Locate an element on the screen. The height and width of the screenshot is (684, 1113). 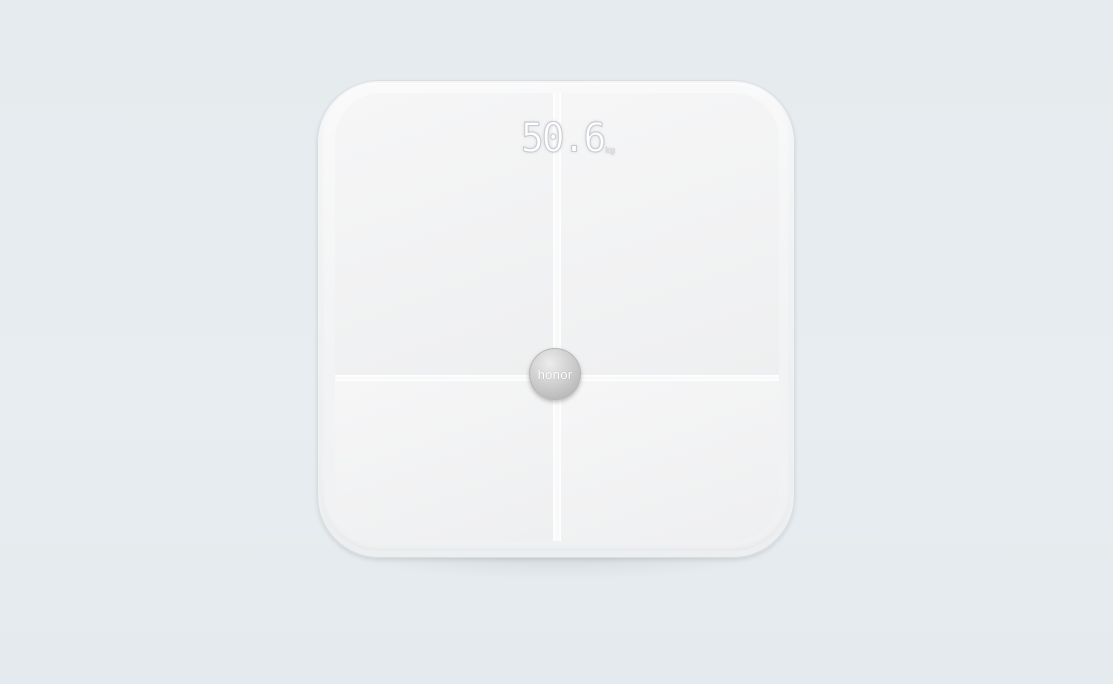
weight-value: 50.6 is located at coordinates (563, 138).